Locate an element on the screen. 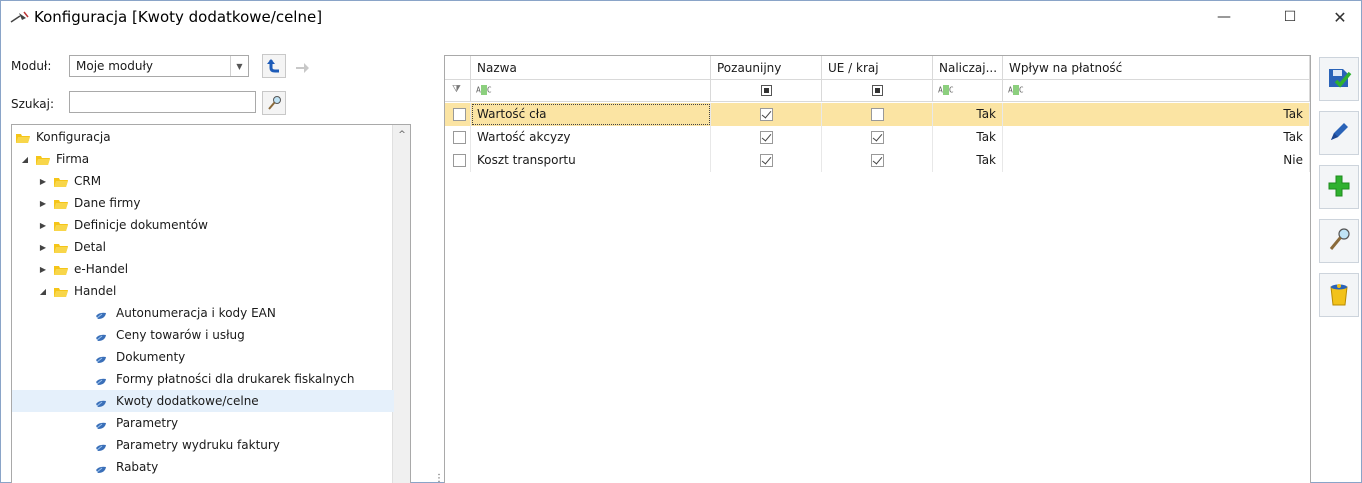 The width and height of the screenshot is (1362, 483). tree-item: Parametry is located at coordinates (203, 423).